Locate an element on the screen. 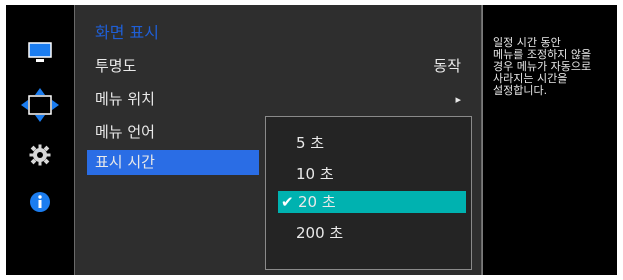 The image size is (623, 280). menu-item-label: 메뉴 위치 is located at coordinates (125, 99).